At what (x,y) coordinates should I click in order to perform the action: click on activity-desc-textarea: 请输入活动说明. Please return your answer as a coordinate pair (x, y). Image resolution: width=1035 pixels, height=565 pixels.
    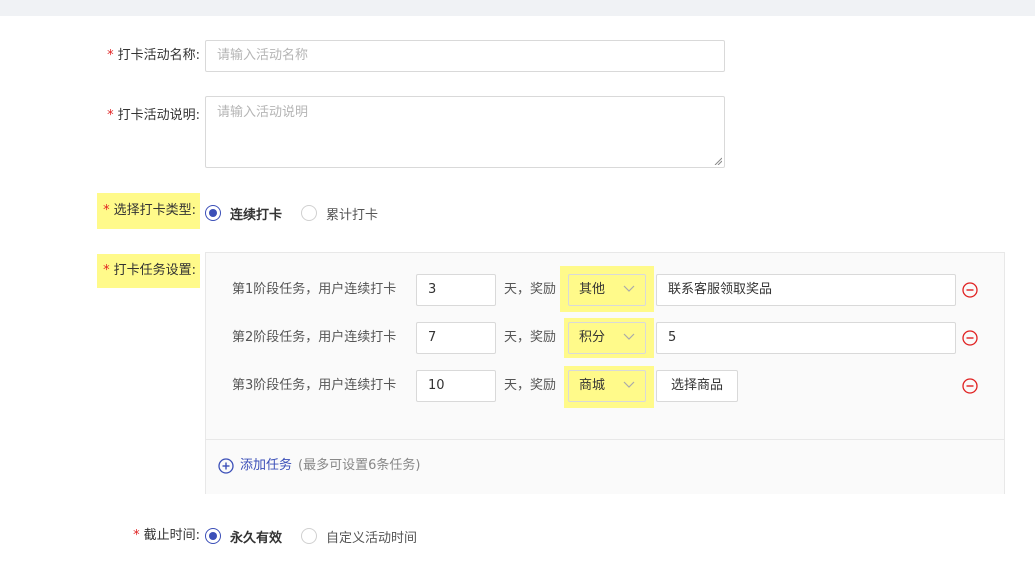
    Looking at the image, I should click on (465, 132).